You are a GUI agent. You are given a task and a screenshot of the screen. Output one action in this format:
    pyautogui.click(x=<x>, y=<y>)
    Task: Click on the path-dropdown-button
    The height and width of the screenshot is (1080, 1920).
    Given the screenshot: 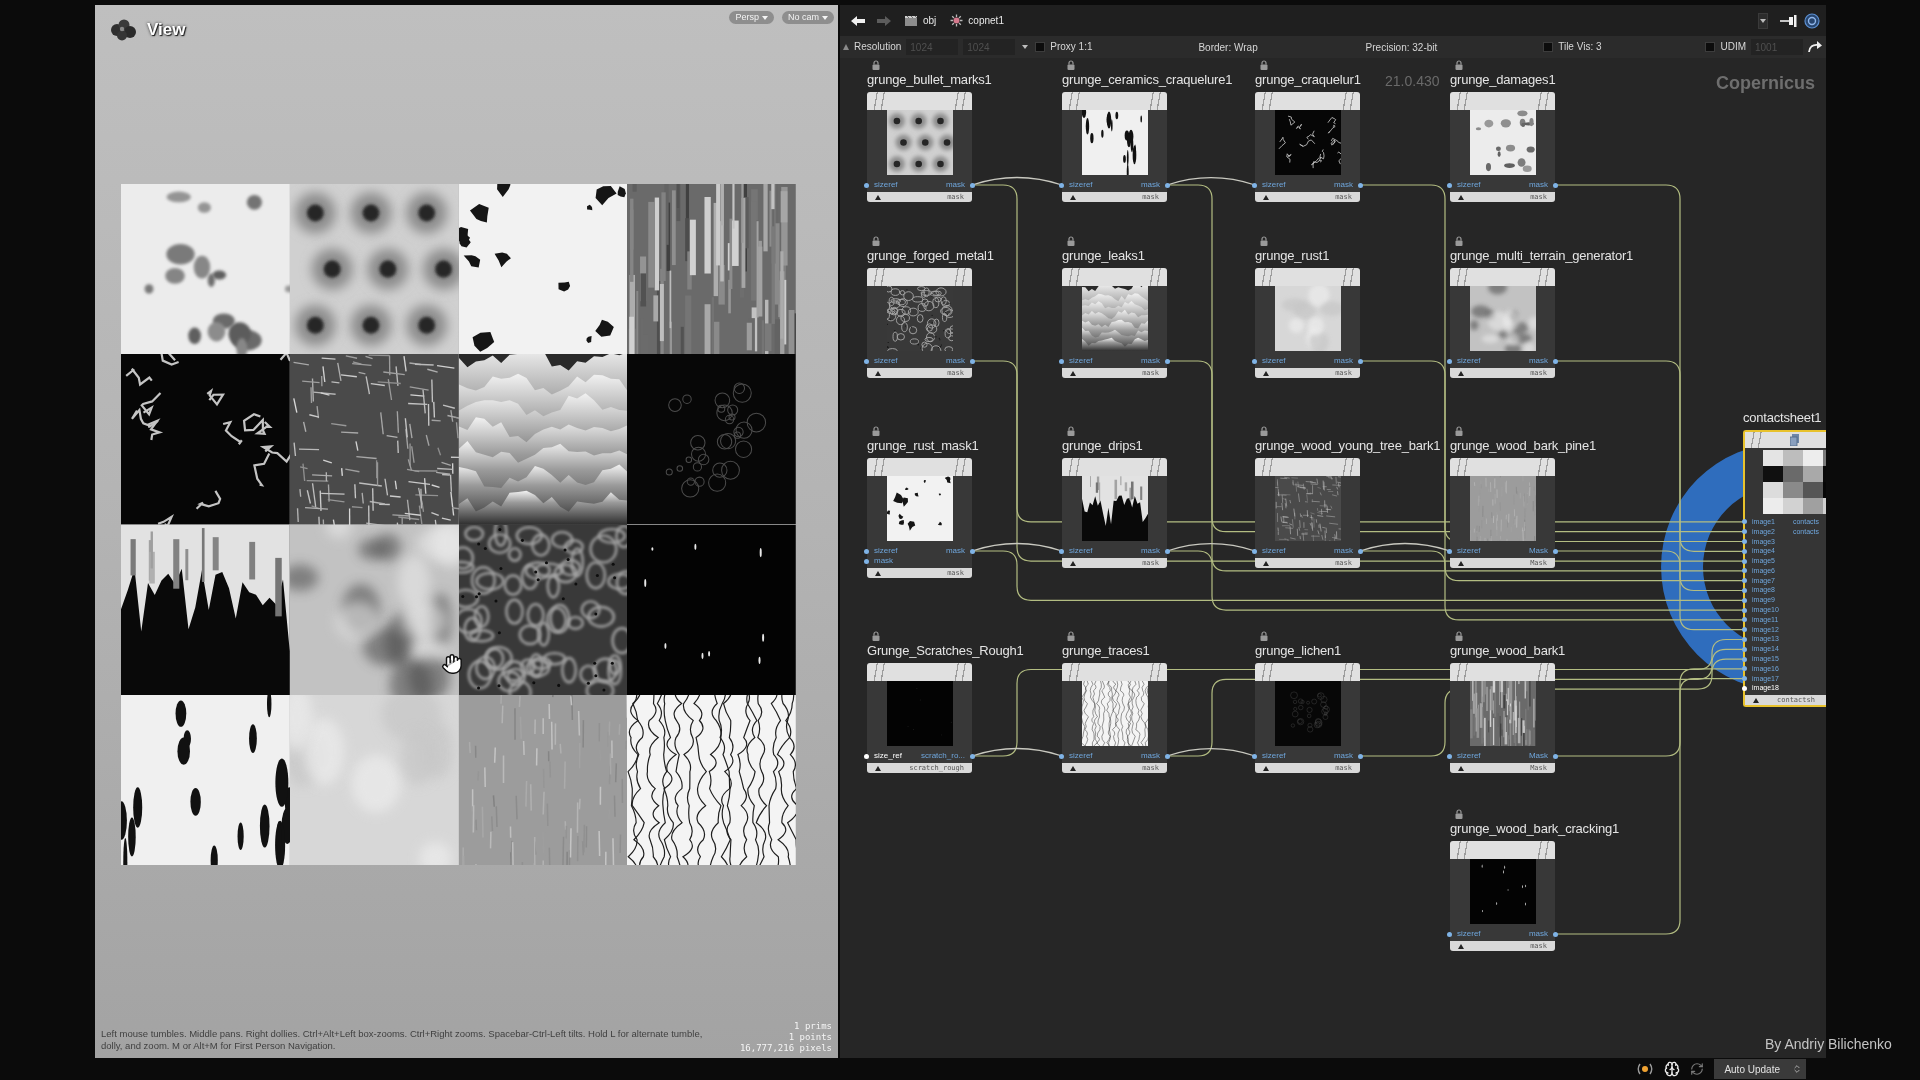 What is the action you would take?
    pyautogui.click(x=1763, y=20)
    